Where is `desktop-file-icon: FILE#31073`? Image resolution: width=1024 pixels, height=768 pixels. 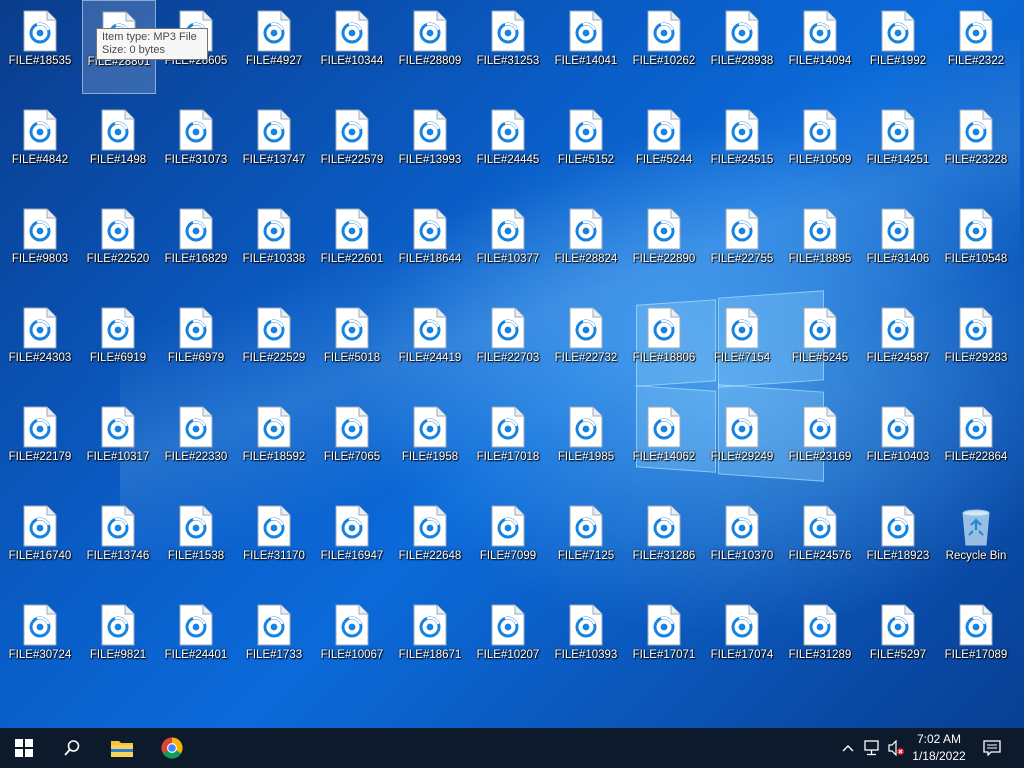 desktop-file-icon: FILE#31073 is located at coordinates (196, 145).